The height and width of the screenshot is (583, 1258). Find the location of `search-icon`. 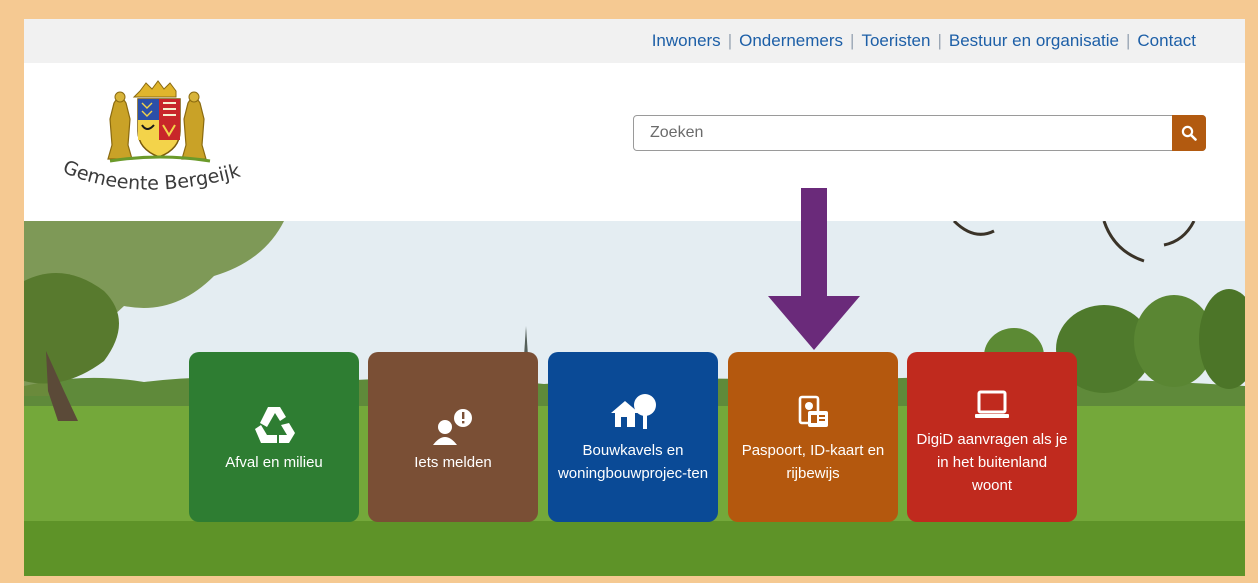

search-icon is located at coordinates (1189, 133).